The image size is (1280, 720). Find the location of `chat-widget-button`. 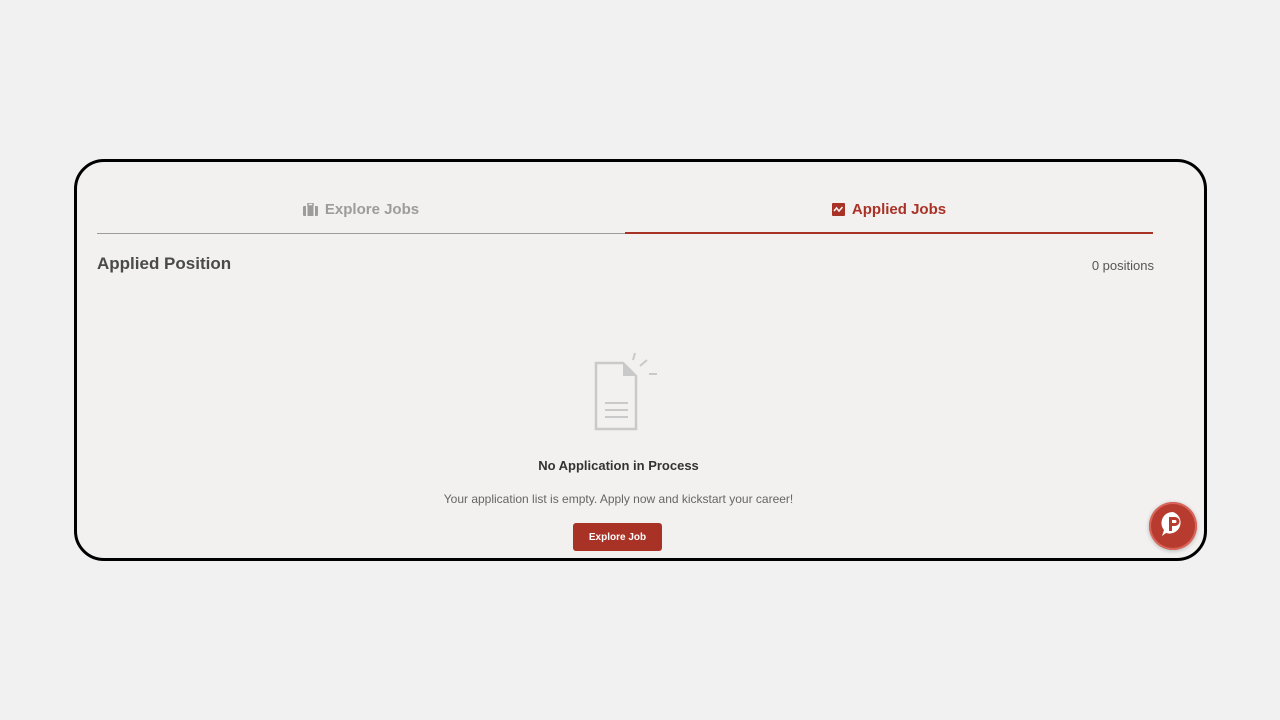

chat-widget-button is located at coordinates (1173, 526).